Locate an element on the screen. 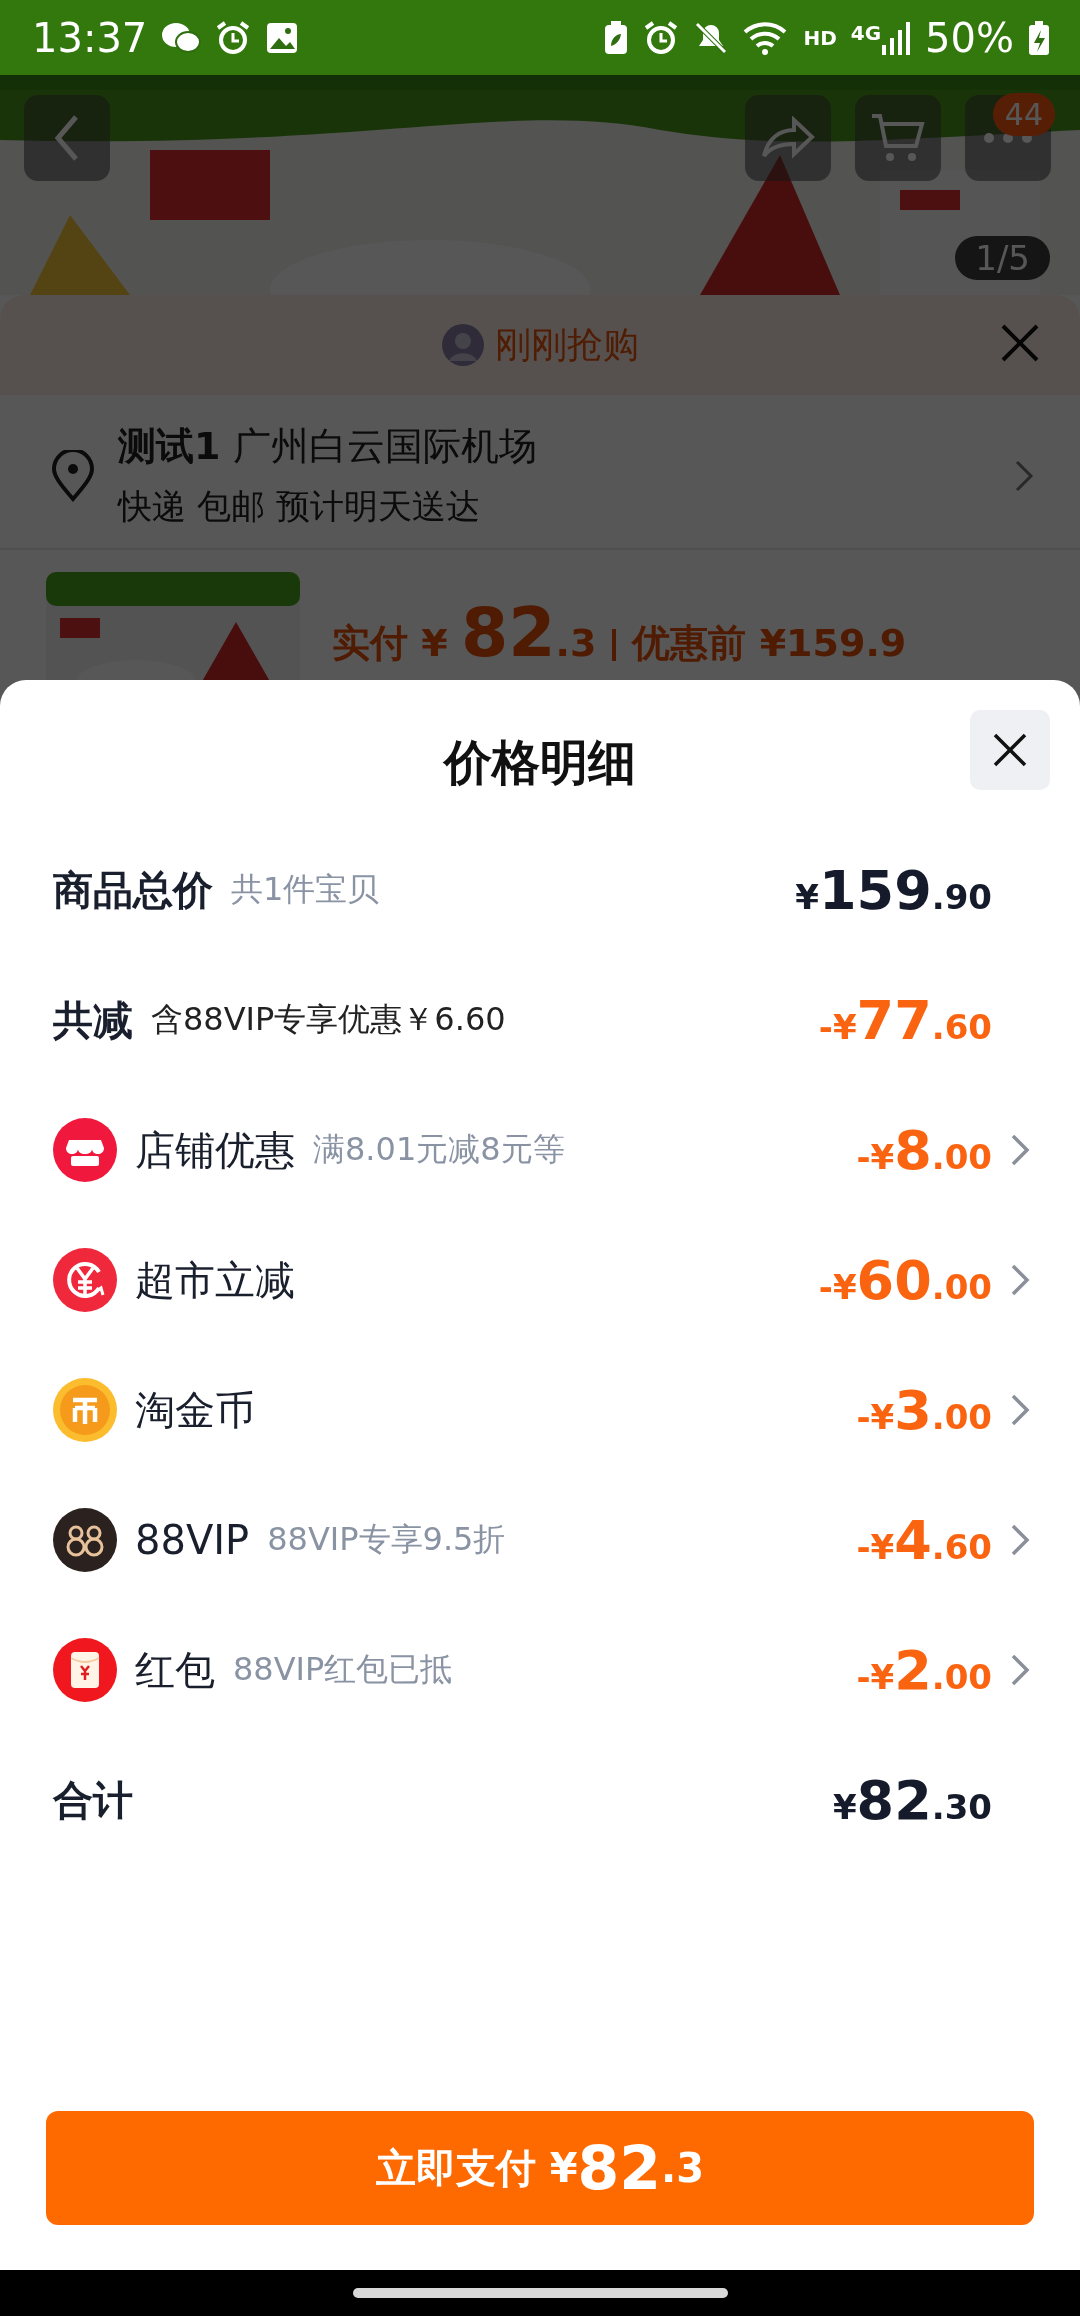  row-note: 88VIP红包已抵 is located at coordinates (343, 1669).